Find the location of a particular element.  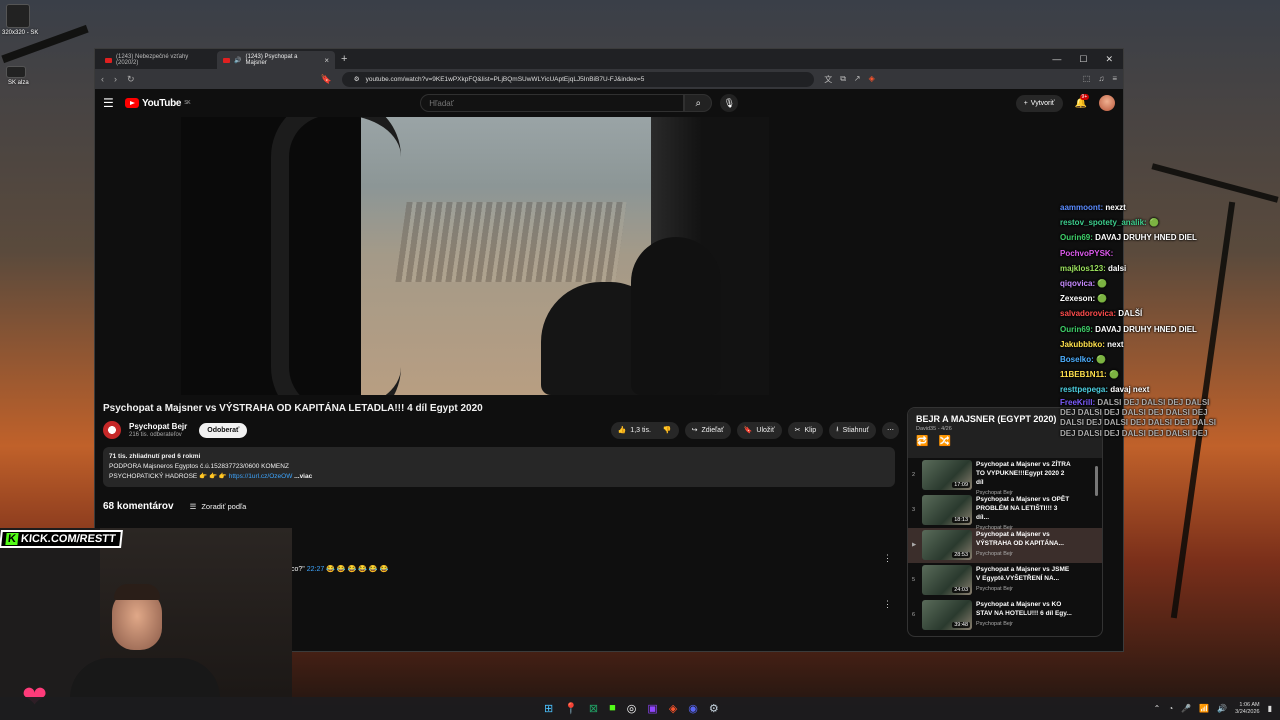

chat-username: Jakubbbko: is located at coordinates (1082, 344).